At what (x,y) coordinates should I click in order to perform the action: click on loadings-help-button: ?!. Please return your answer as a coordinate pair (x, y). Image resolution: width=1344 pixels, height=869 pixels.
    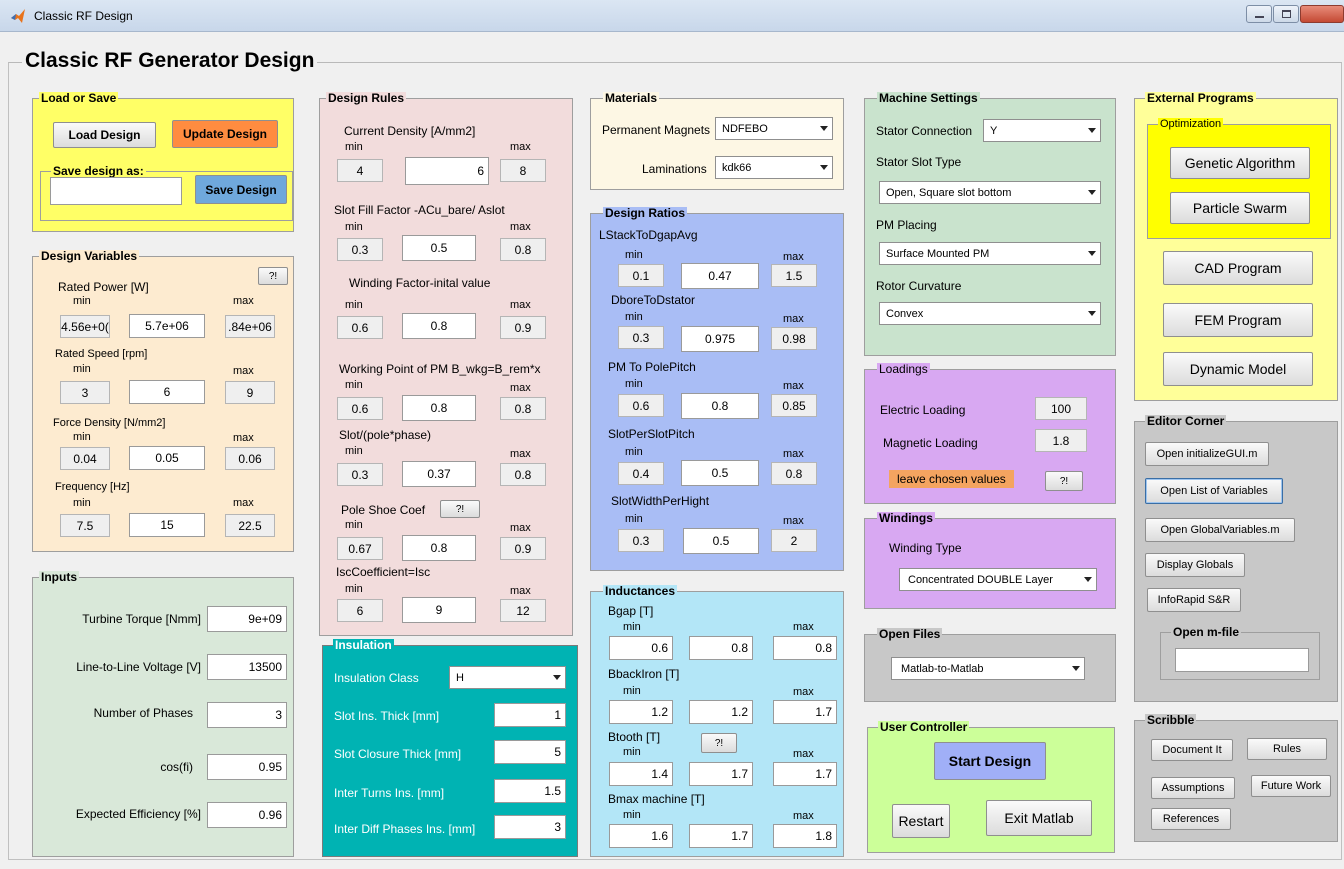
    Looking at the image, I should click on (1064, 481).